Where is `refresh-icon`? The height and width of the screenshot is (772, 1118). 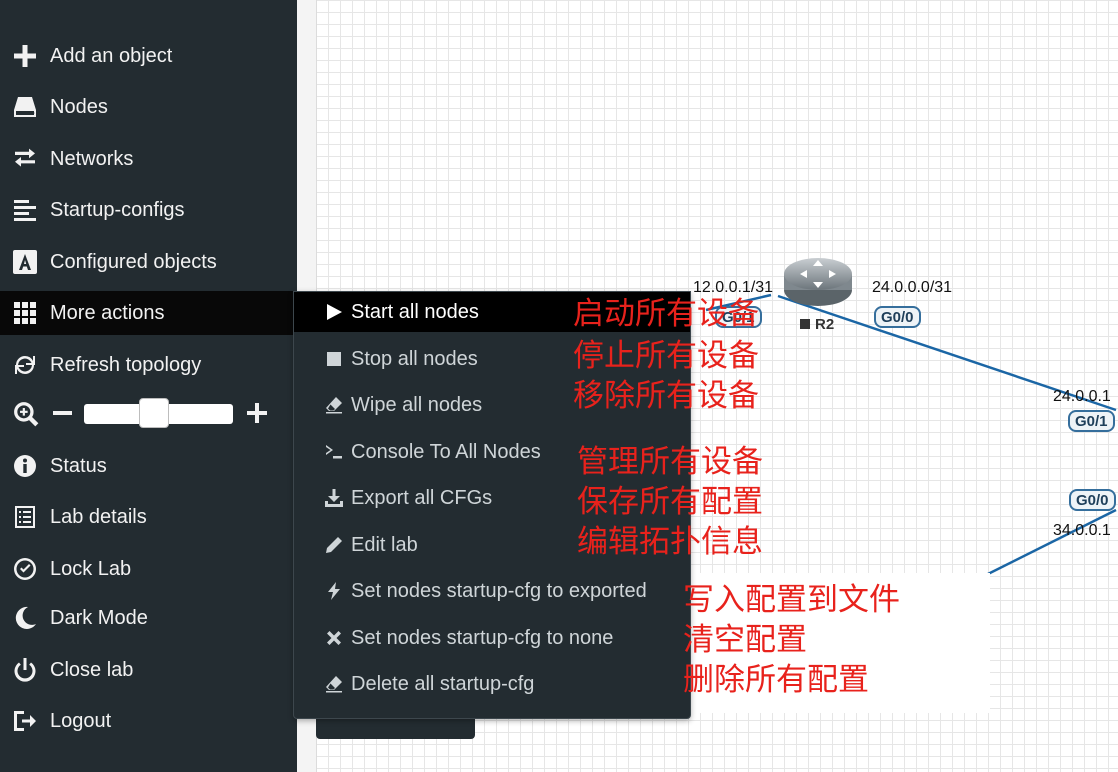
refresh-icon is located at coordinates (25, 365).